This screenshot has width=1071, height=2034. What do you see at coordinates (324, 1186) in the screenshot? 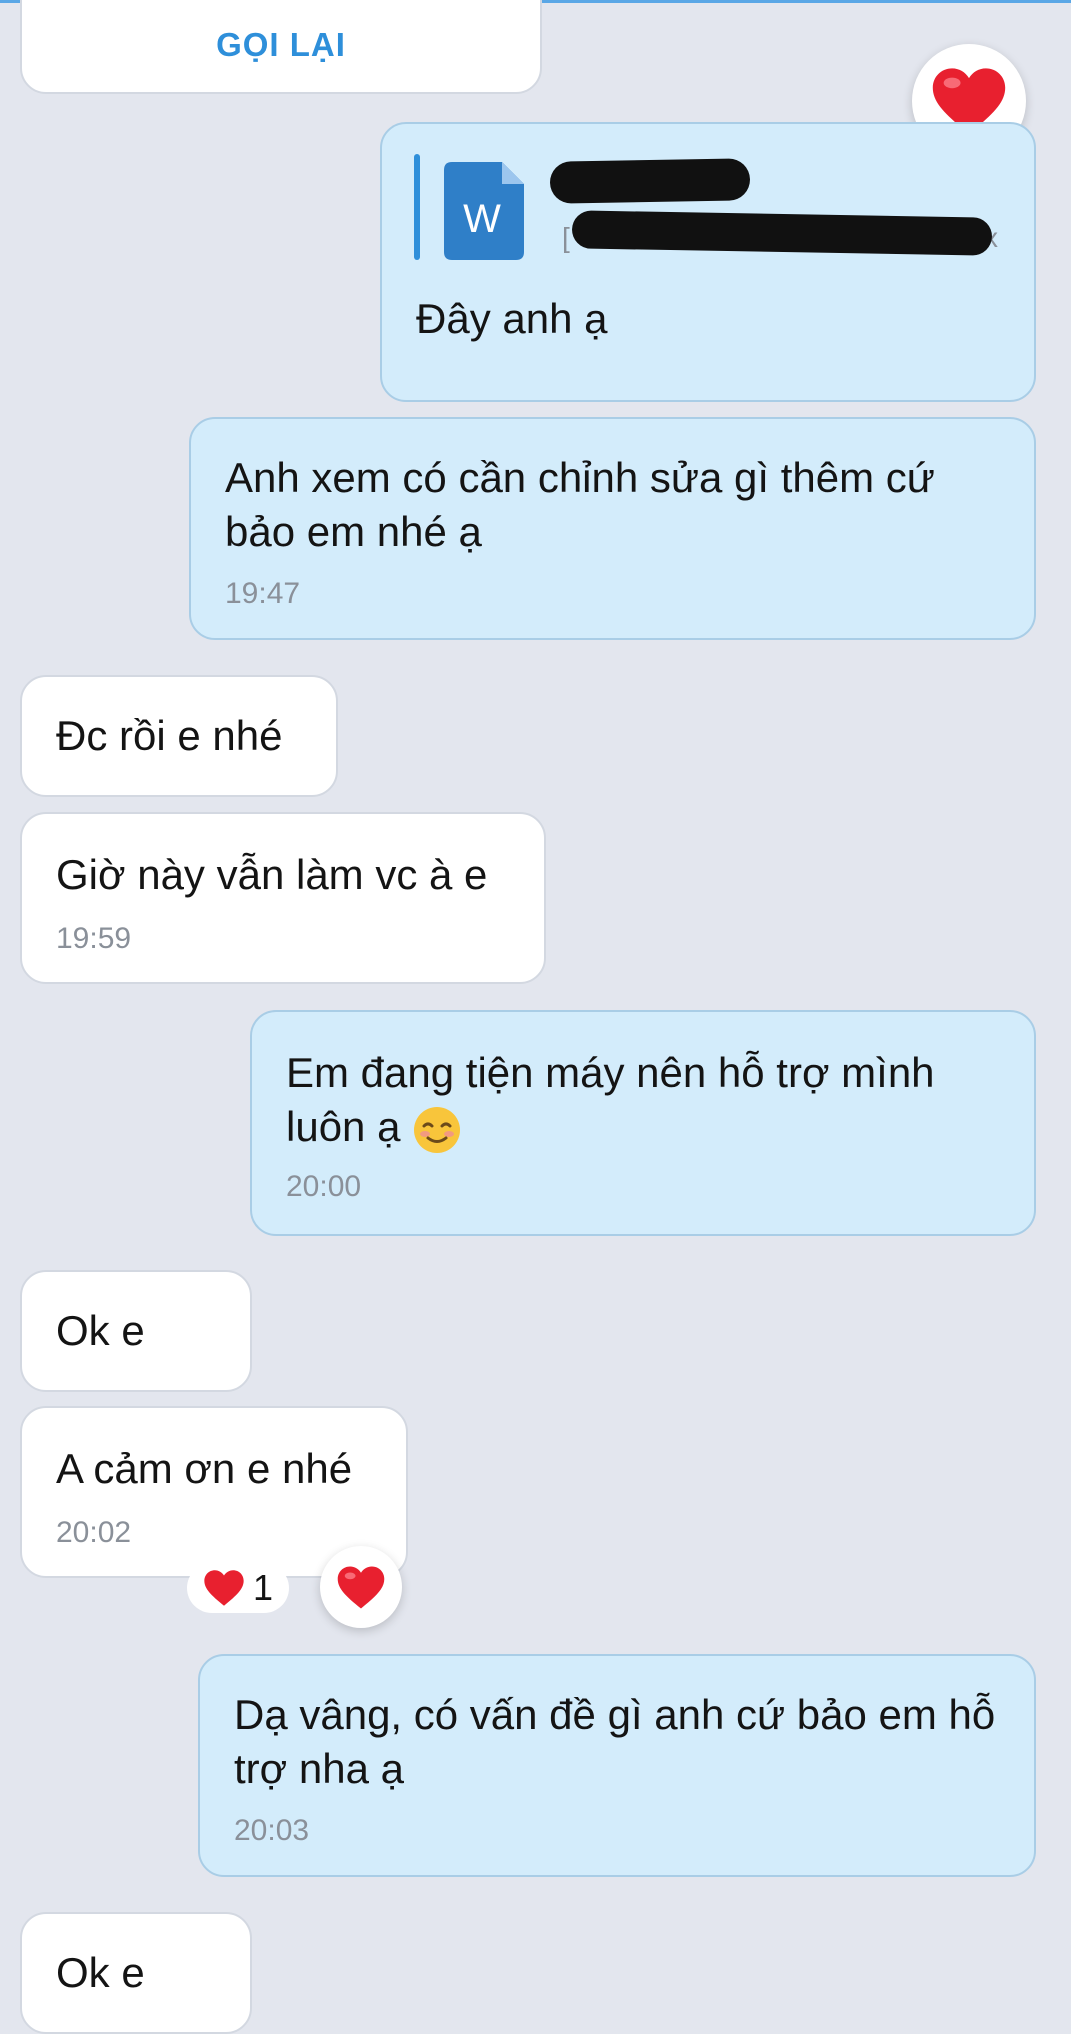
I see `message-time: 20:00` at bounding box center [324, 1186].